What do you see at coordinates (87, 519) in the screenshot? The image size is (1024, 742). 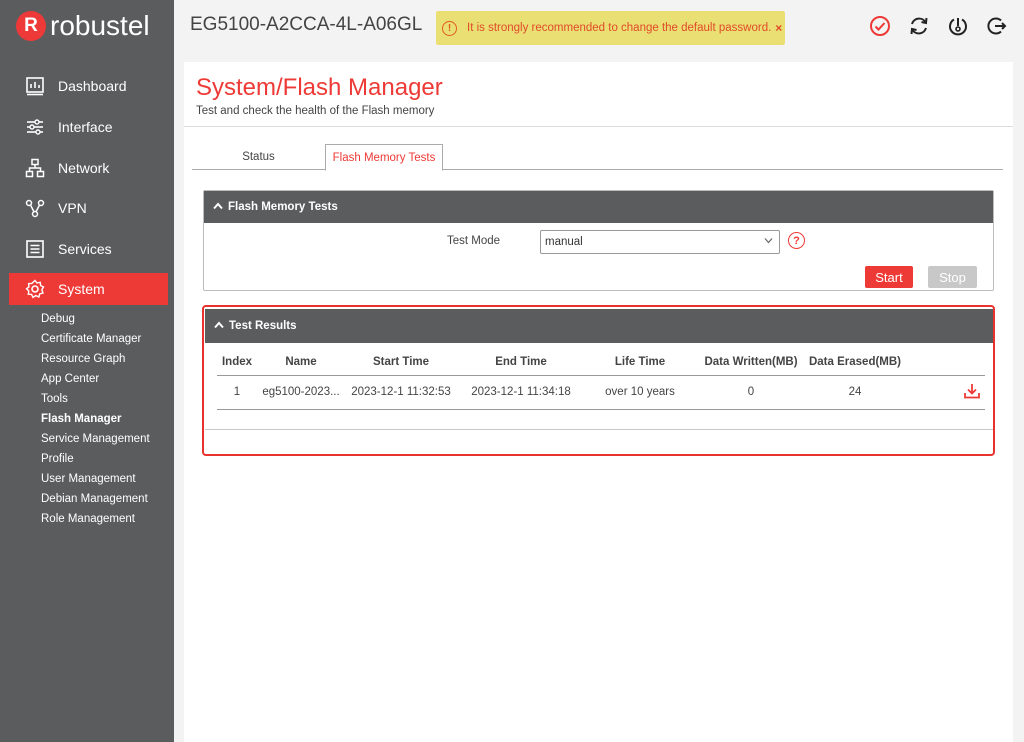 I see `submenu-item-role-management: Role Management` at bounding box center [87, 519].